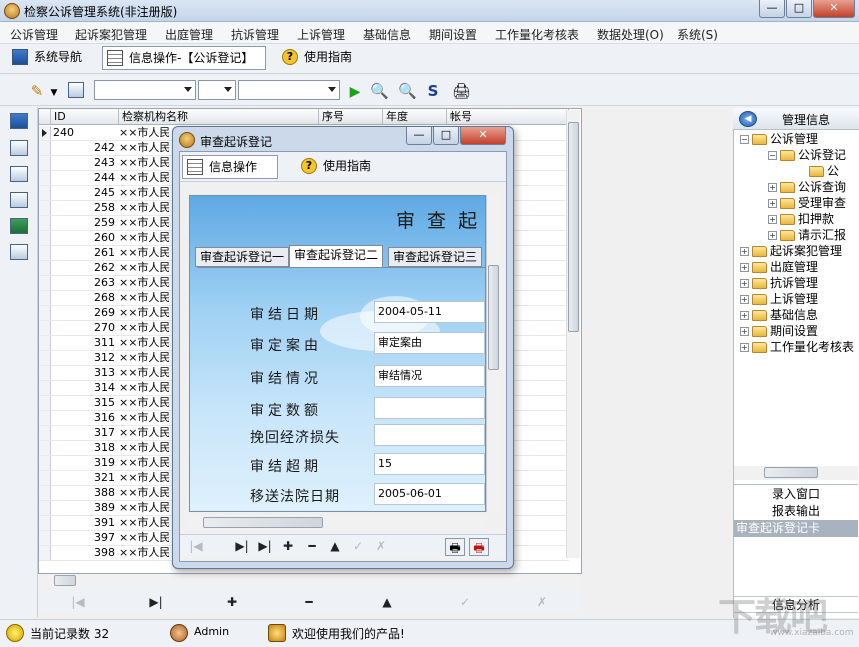 The height and width of the screenshot is (647, 859). Describe the element at coordinates (217, 90) in the screenshot. I see `operator-select` at that location.